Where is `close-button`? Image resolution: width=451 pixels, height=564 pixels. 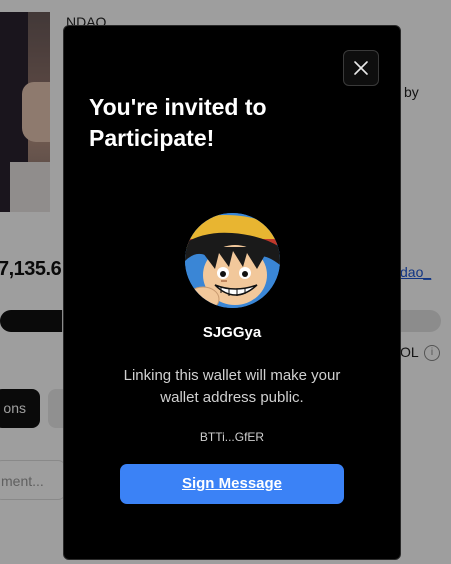
close-button is located at coordinates (361, 68).